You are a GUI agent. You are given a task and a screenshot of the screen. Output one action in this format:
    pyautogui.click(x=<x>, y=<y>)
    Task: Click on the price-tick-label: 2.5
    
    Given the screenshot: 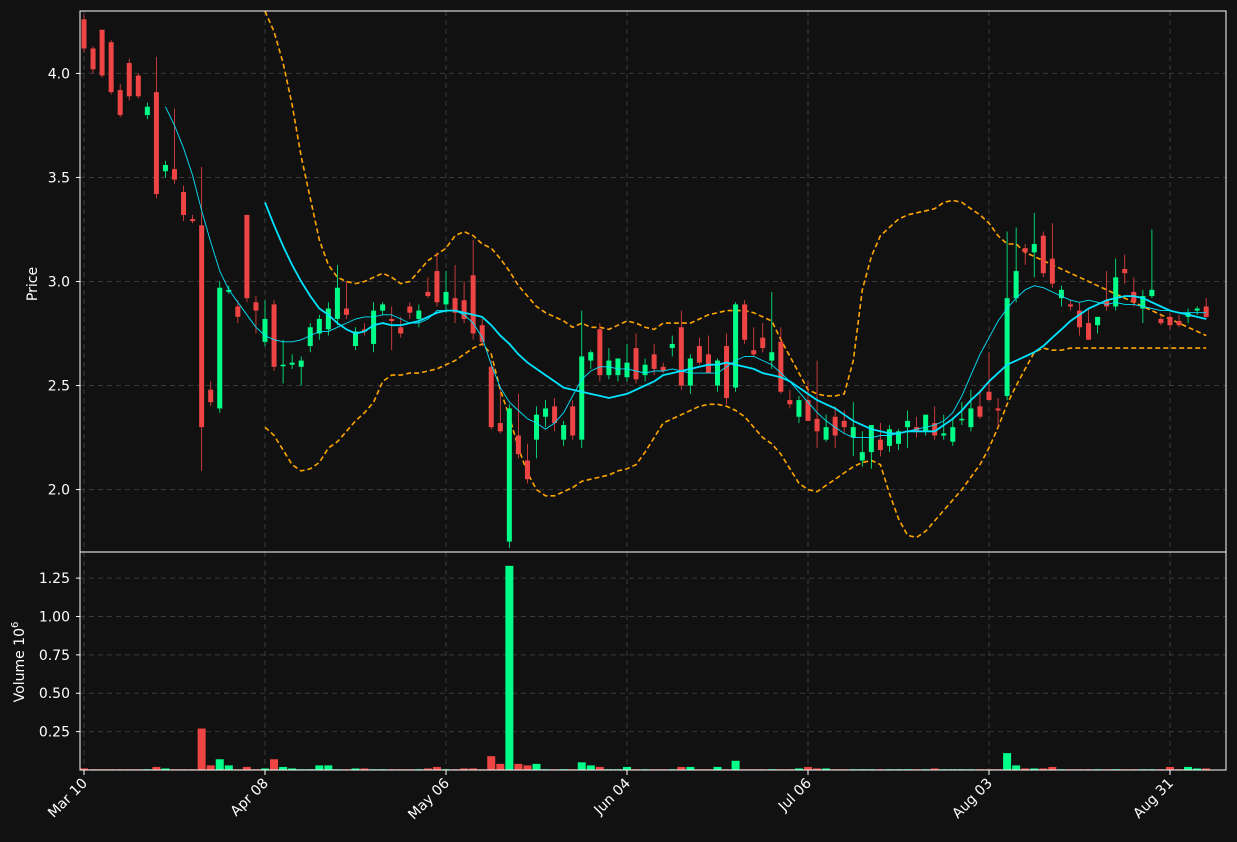 What is the action you would take?
    pyautogui.click(x=59, y=387)
    